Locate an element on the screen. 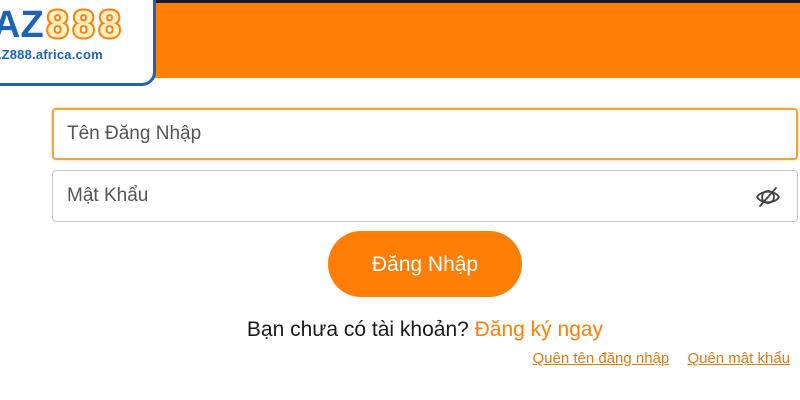 The image size is (800, 400). username-field: Tên Đăng Nhập is located at coordinates (425, 134).